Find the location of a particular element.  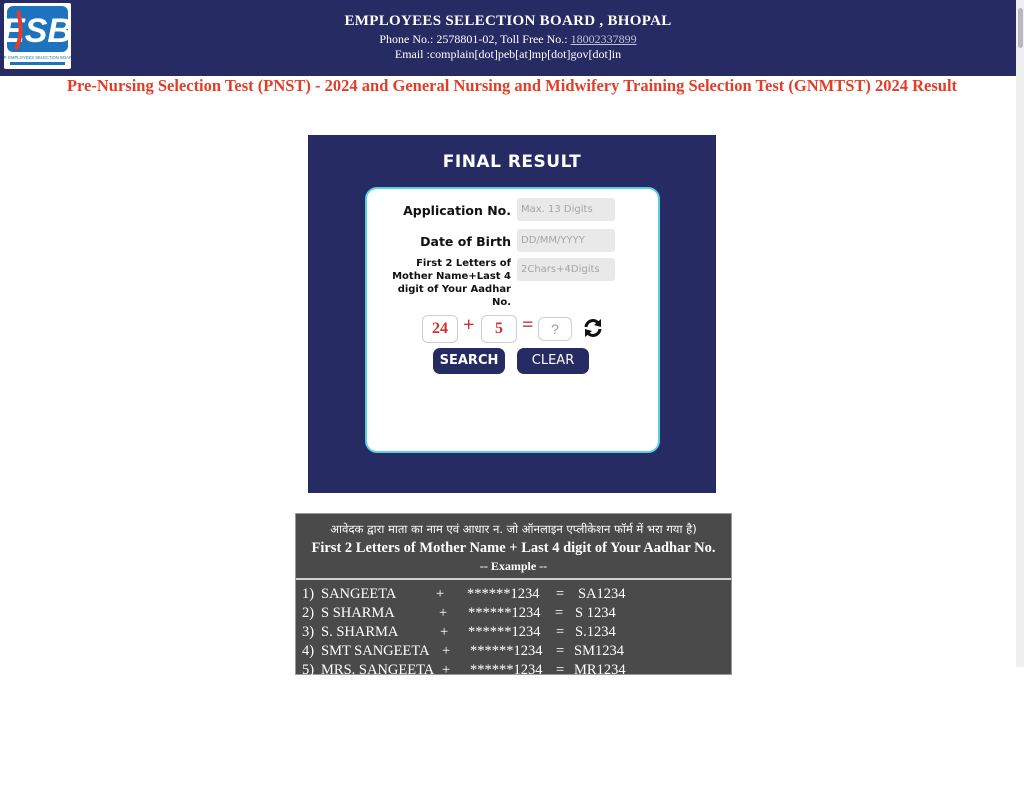

captcha-number-1: 24 is located at coordinates (440, 329).